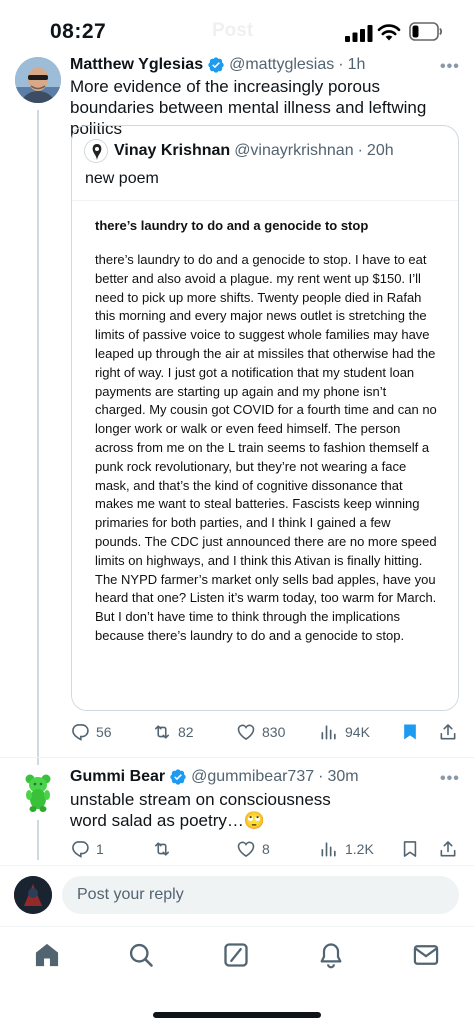 This screenshot has height=1025, width=474. I want to click on reply-button: 1, so click(87, 849).